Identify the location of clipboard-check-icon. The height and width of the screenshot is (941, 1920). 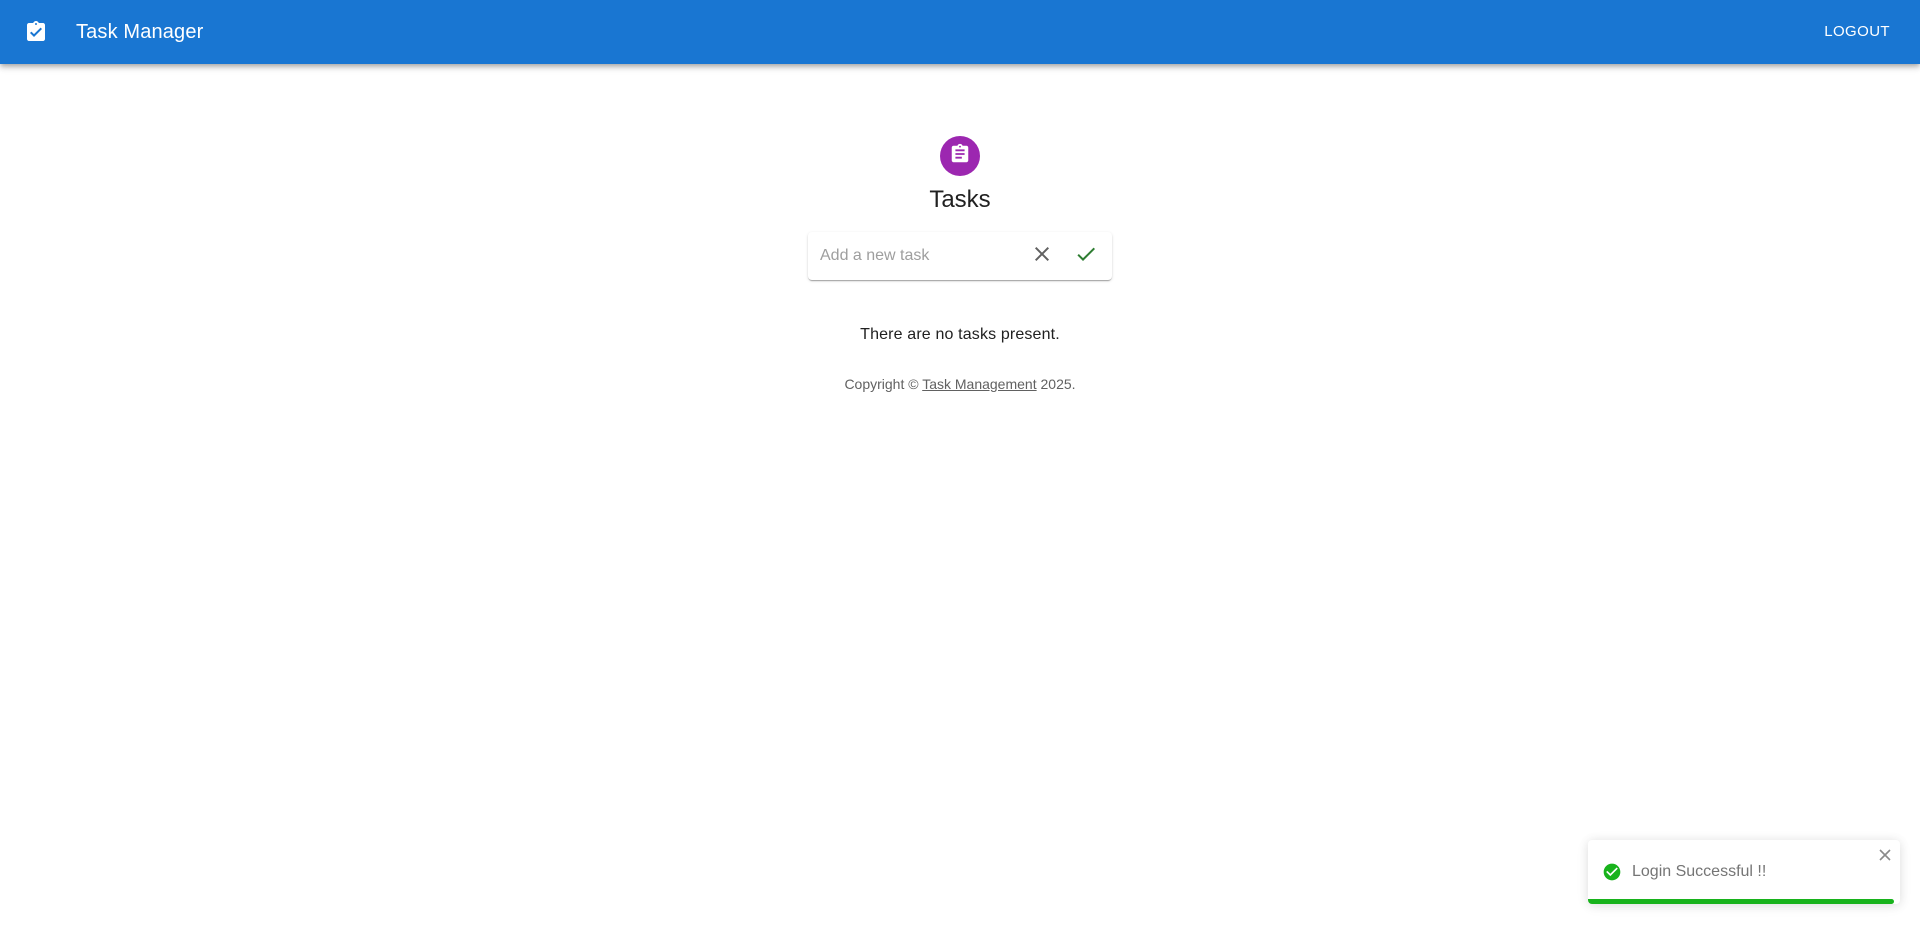
(36, 32).